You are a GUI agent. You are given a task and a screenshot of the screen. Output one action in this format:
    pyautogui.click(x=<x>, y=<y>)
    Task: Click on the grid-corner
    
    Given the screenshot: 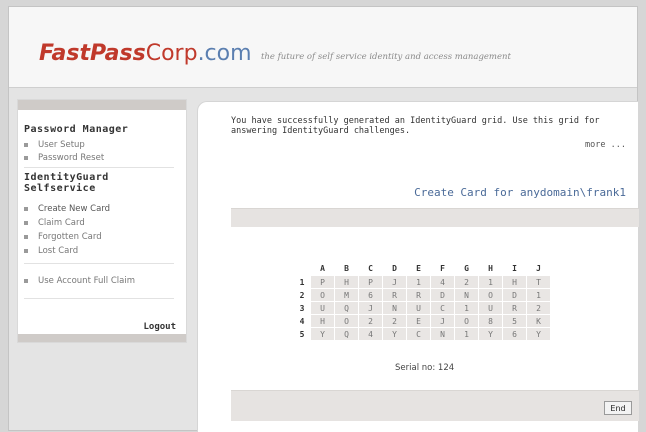 What is the action you would take?
    pyautogui.click(x=302, y=269)
    